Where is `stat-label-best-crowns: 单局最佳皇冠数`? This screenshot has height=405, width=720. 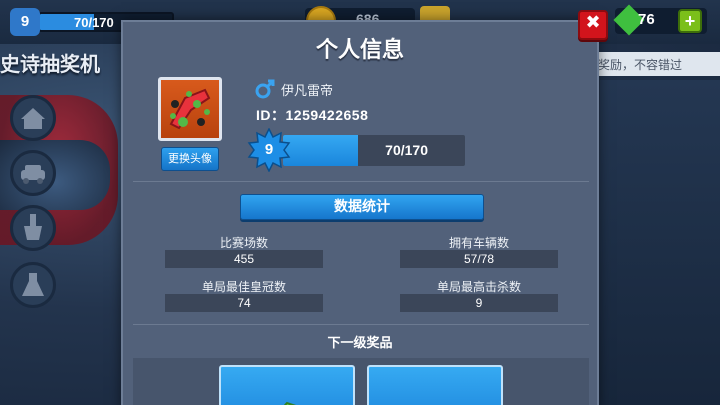 stat-label-best-crowns: 单局最佳皇冠数 is located at coordinates (243, 287).